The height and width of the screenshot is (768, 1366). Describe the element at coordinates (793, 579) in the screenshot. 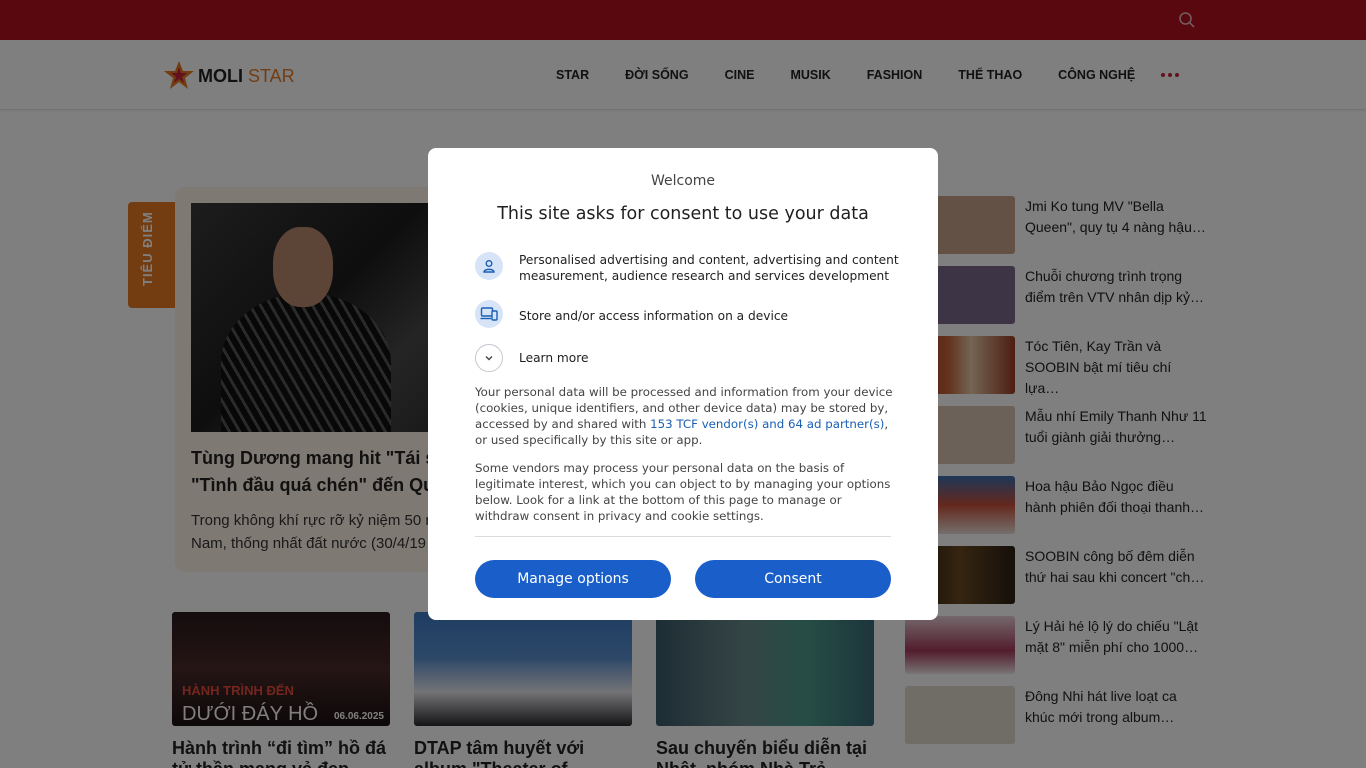

I see `consent-button: Consent` at that location.